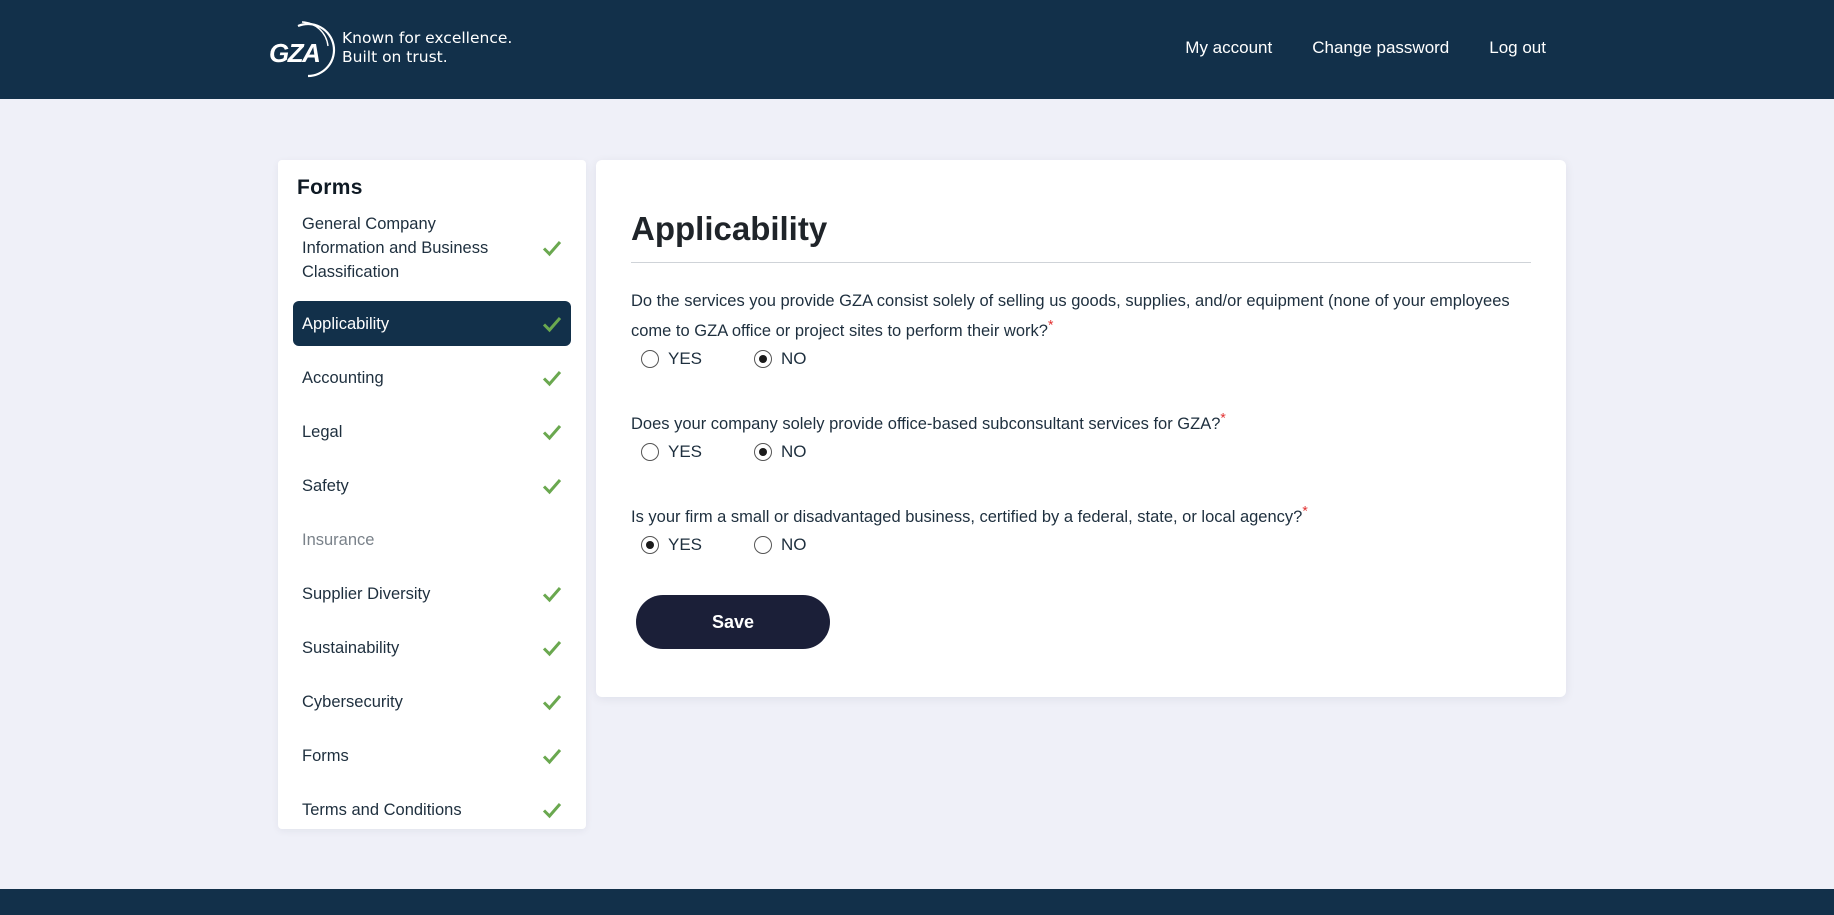 Image resolution: width=1834 pixels, height=915 pixels. Describe the element at coordinates (343, 377) in the screenshot. I see `sidebar-item-label: Accounting` at that location.